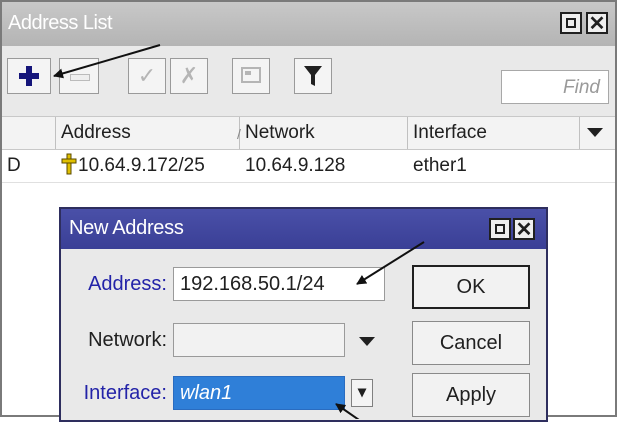  Describe the element at coordinates (324, 133) in the screenshot. I see `column-header-network: Network` at that location.